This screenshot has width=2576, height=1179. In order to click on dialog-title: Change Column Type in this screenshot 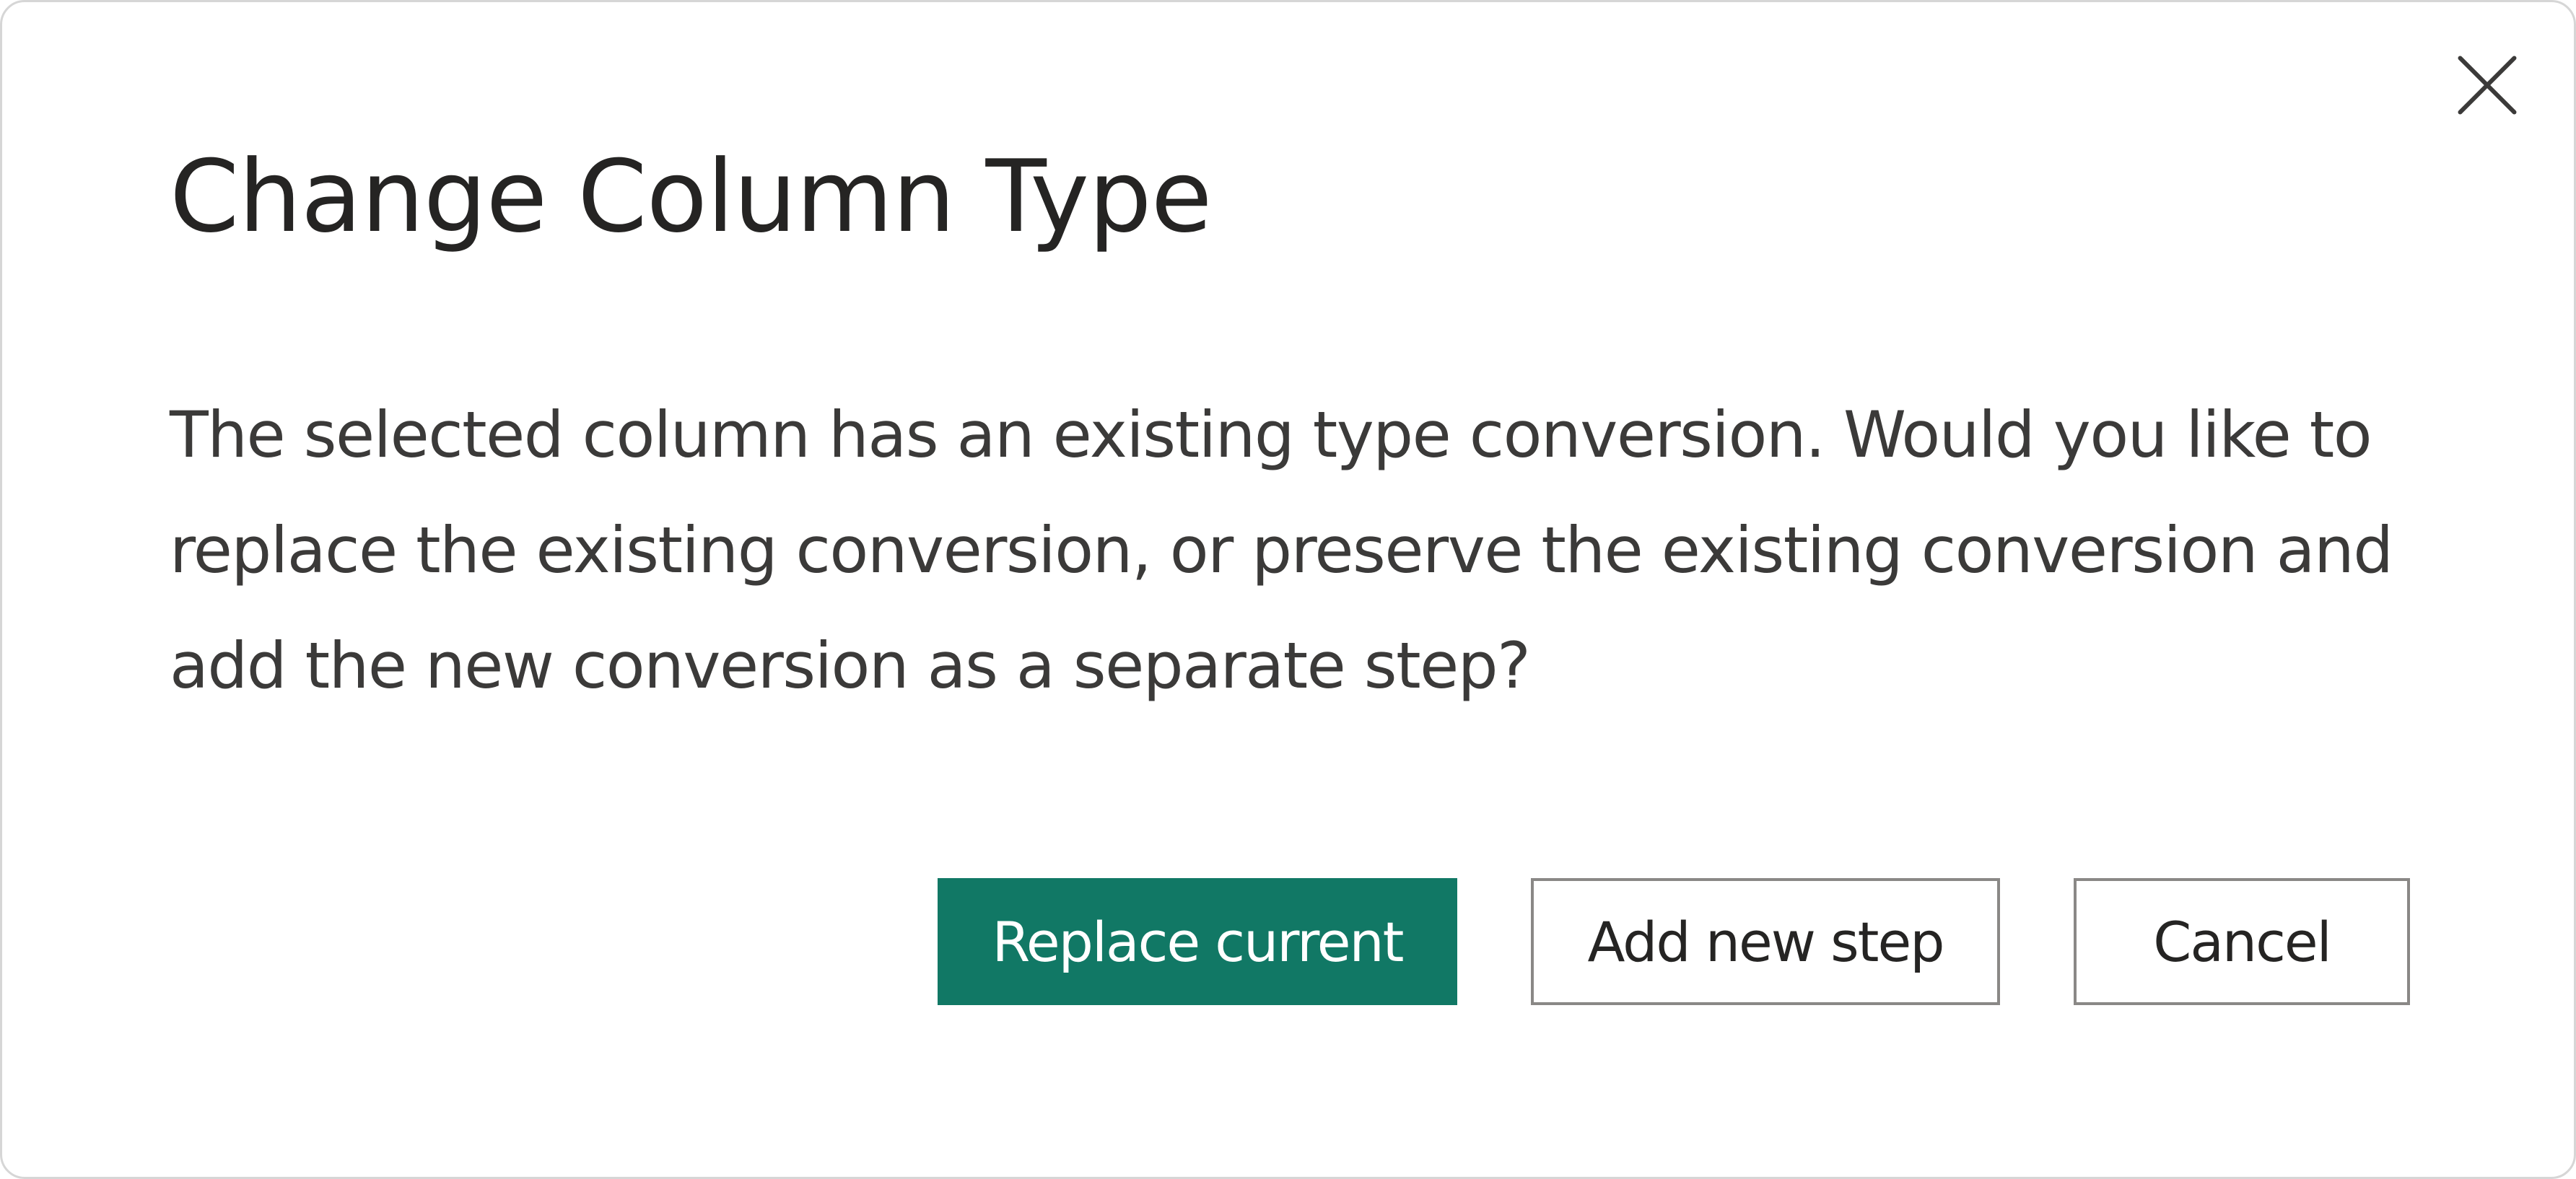, I will do `click(691, 197)`.